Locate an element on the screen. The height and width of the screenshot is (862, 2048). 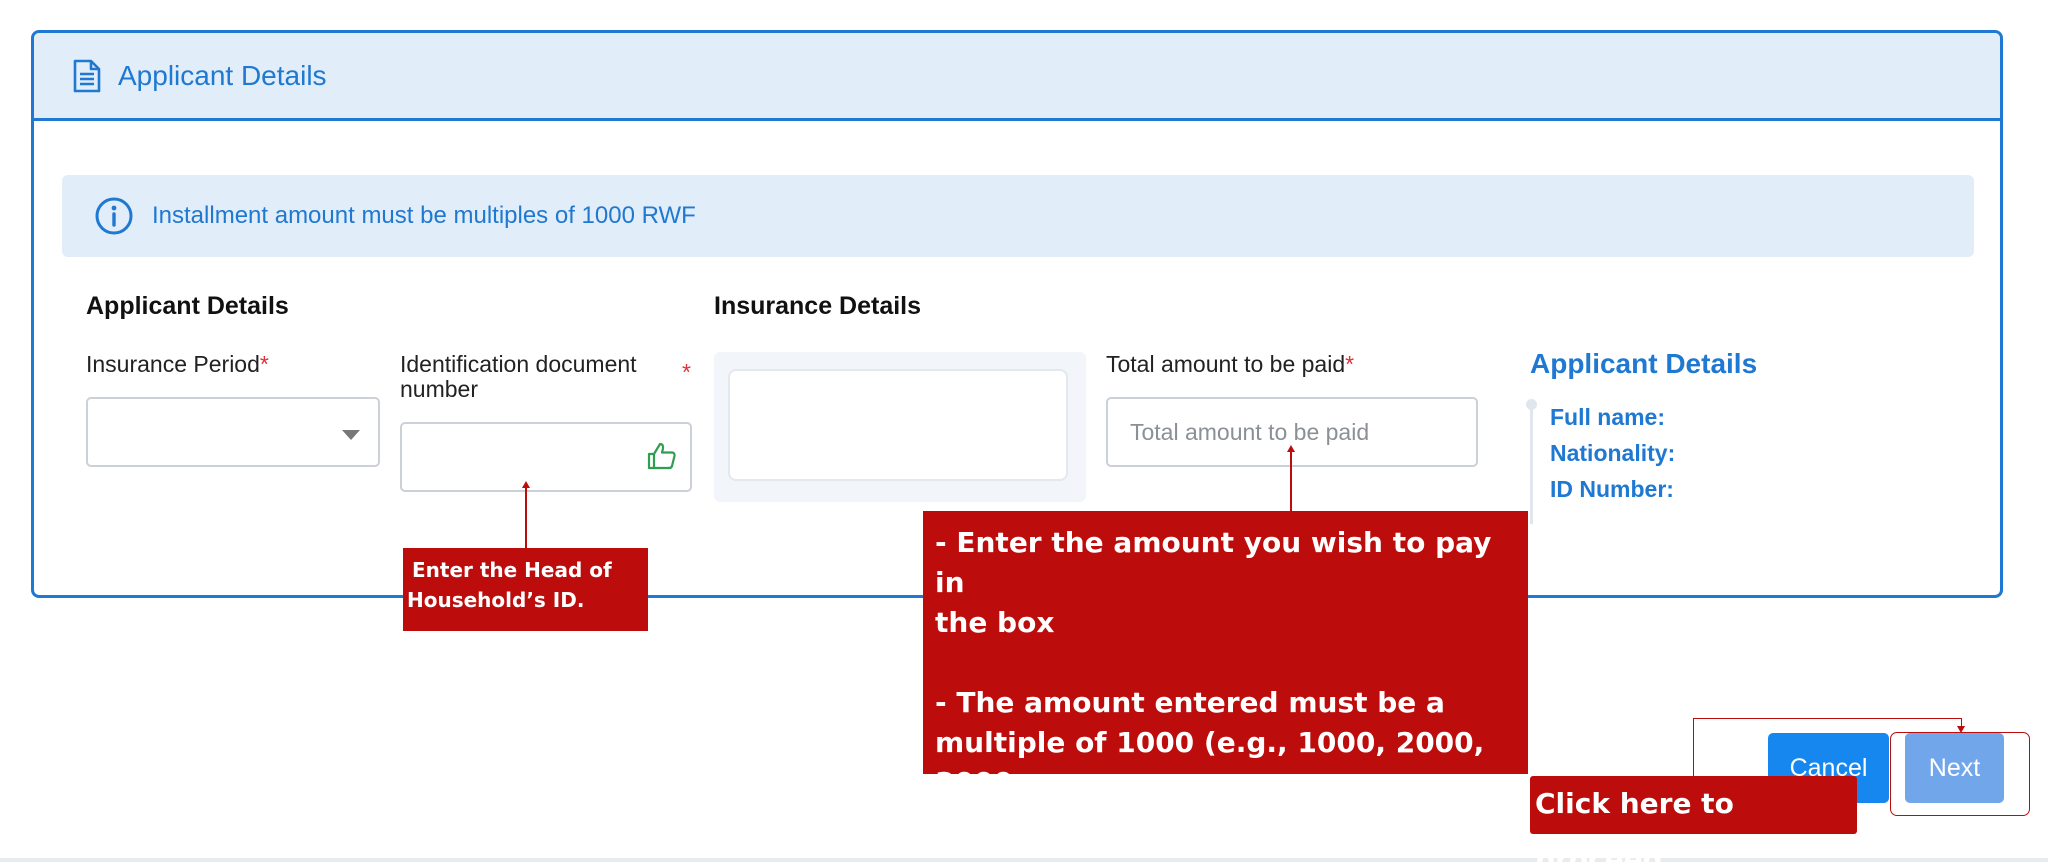
total-amount-input is located at coordinates (1292, 432).